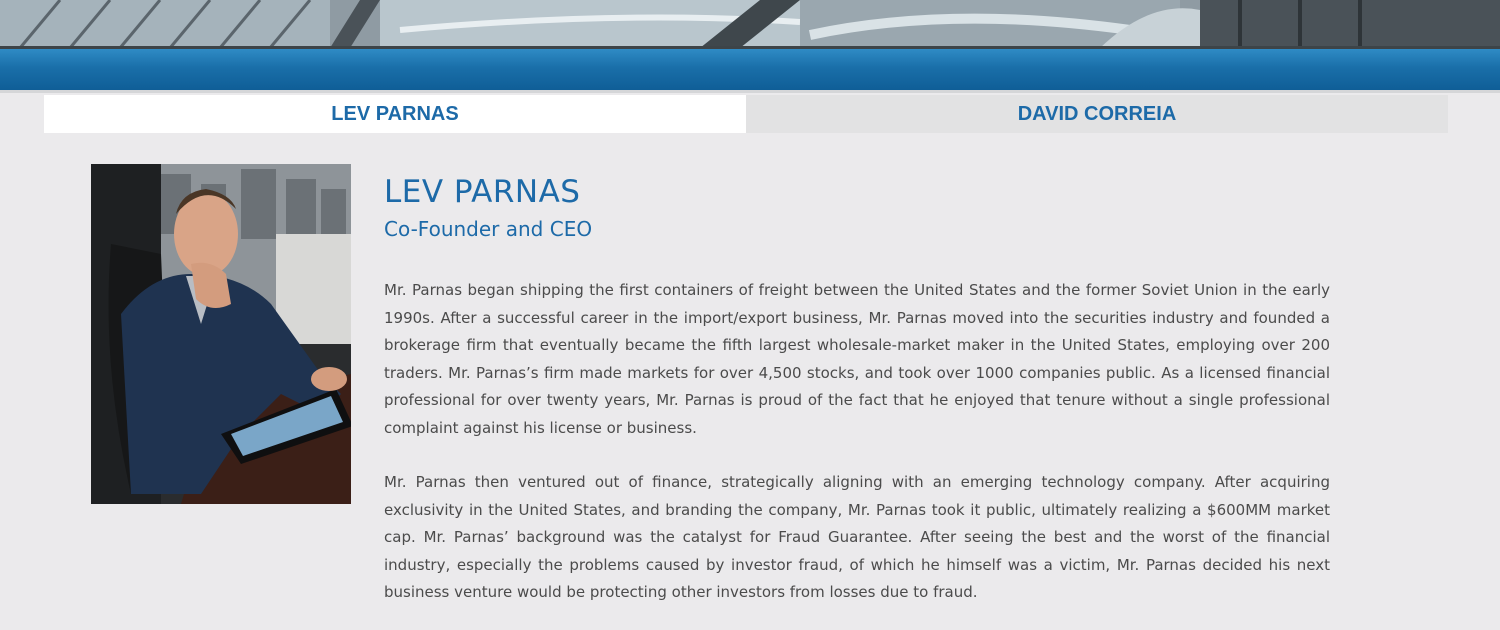 Image resolution: width=1500 pixels, height=630 pixels. I want to click on navigation-bar-shadow, so click(750, 91).